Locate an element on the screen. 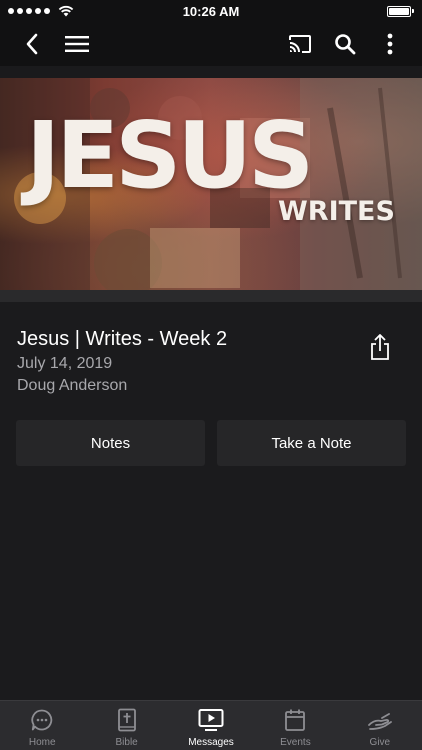 The width and height of the screenshot is (422, 750). chevron-left-icon is located at coordinates (32, 44).